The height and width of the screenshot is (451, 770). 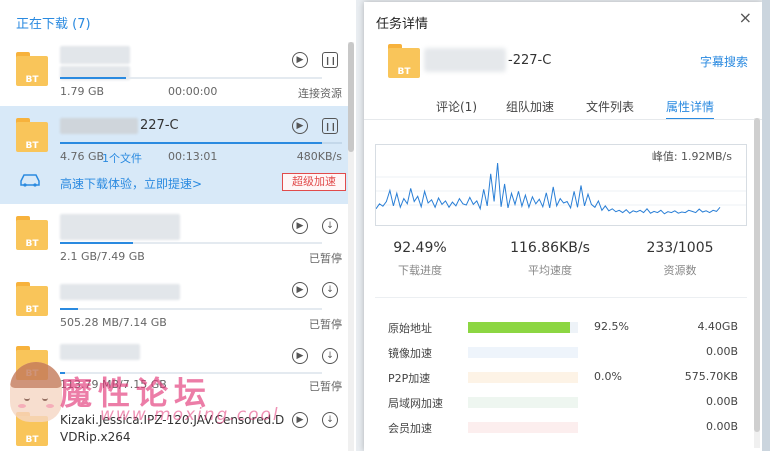 What do you see at coordinates (30, 180) in the screenshot?
I see `car-icon` at bounding box center [30, 180].